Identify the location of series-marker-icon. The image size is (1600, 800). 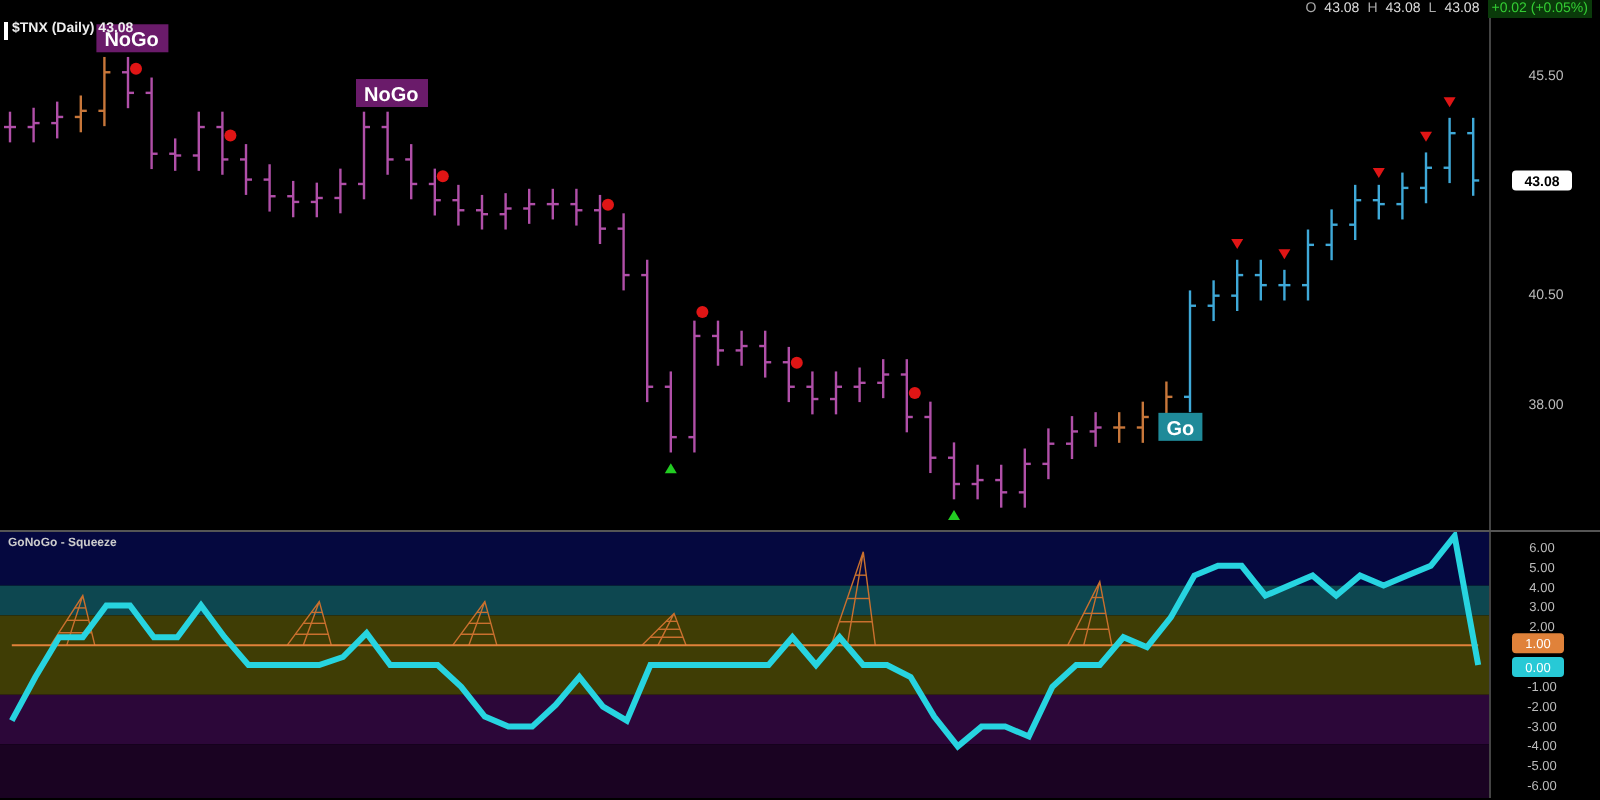
(6, 30).